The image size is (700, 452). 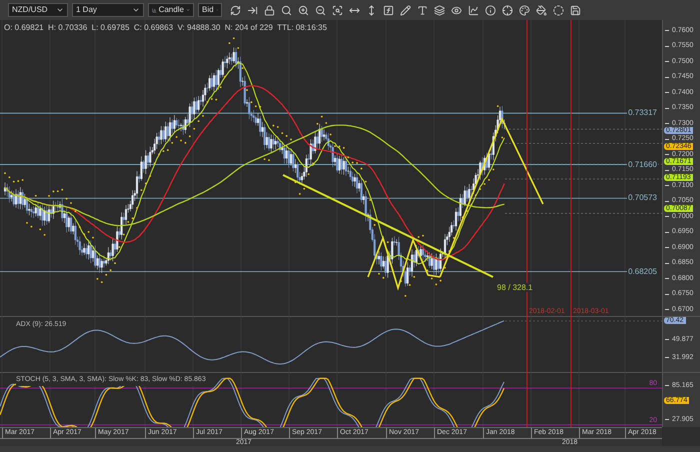 I want to click on vertical-arrows-icon, so click(x=371, y=10).